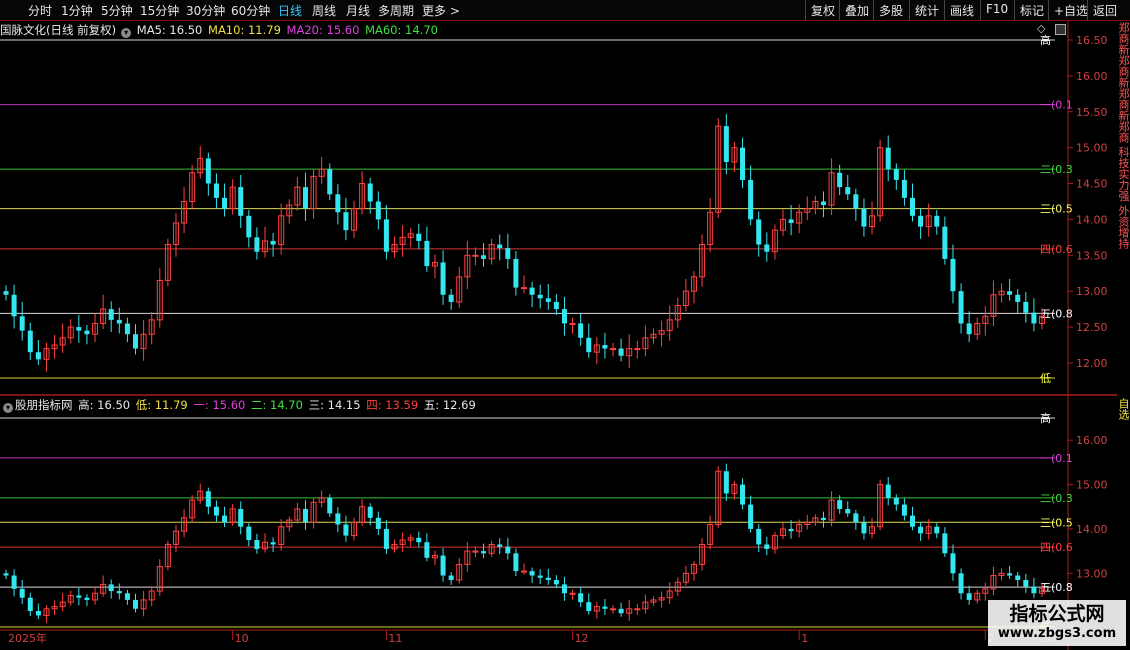 The image size is (1130, 650). Describe the element at coordinates (1092, 291) in the screenshot. I see `price-tick-label: 13.00` at that location.